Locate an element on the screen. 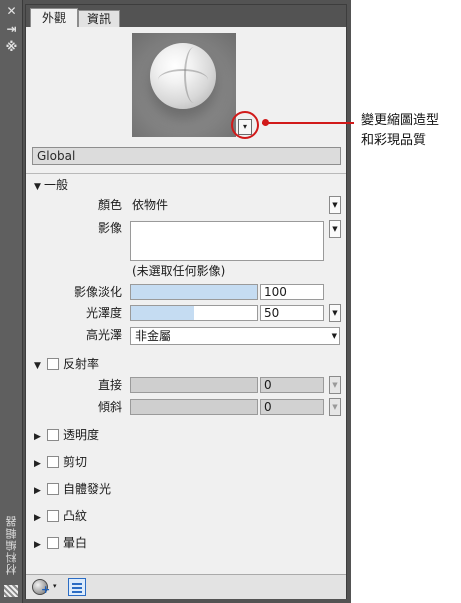  tab-strip: 外觀 資訊 is located at coordinates (186, 16).